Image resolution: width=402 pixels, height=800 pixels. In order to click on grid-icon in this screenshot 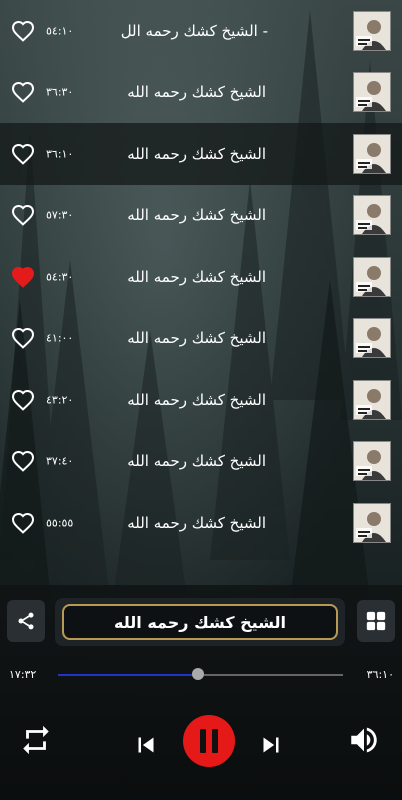, I will do `click(376, 621)`.